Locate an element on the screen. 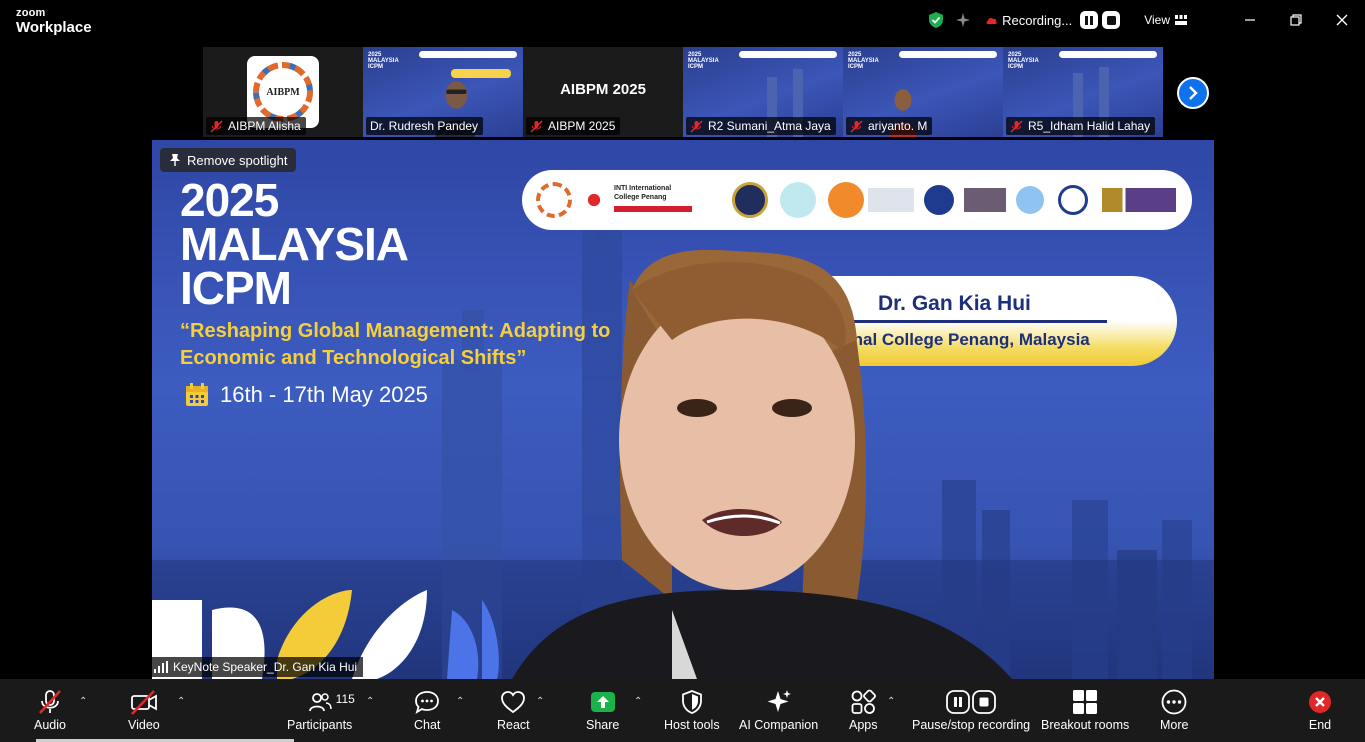 This screenshot has height=742, width=1365. chevron-right-icon is located at coordinates (1193, 93).